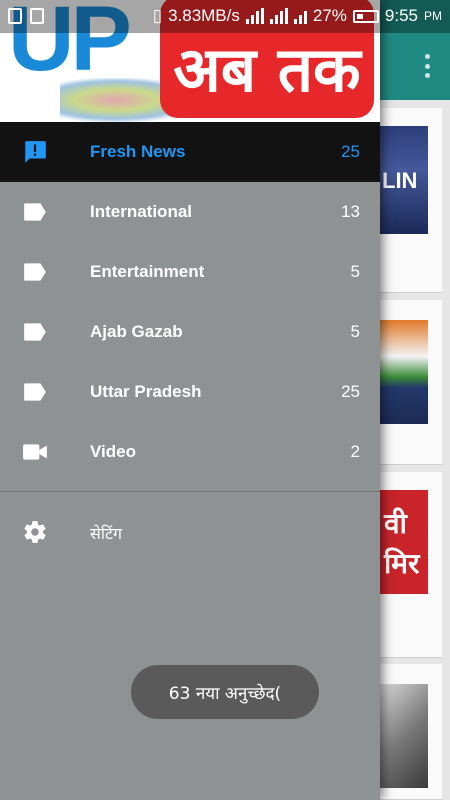 This screenshot has height=800, width=450. I want to click on toast-message: 63 नया अनुच्छेद(, so click(225, 692).